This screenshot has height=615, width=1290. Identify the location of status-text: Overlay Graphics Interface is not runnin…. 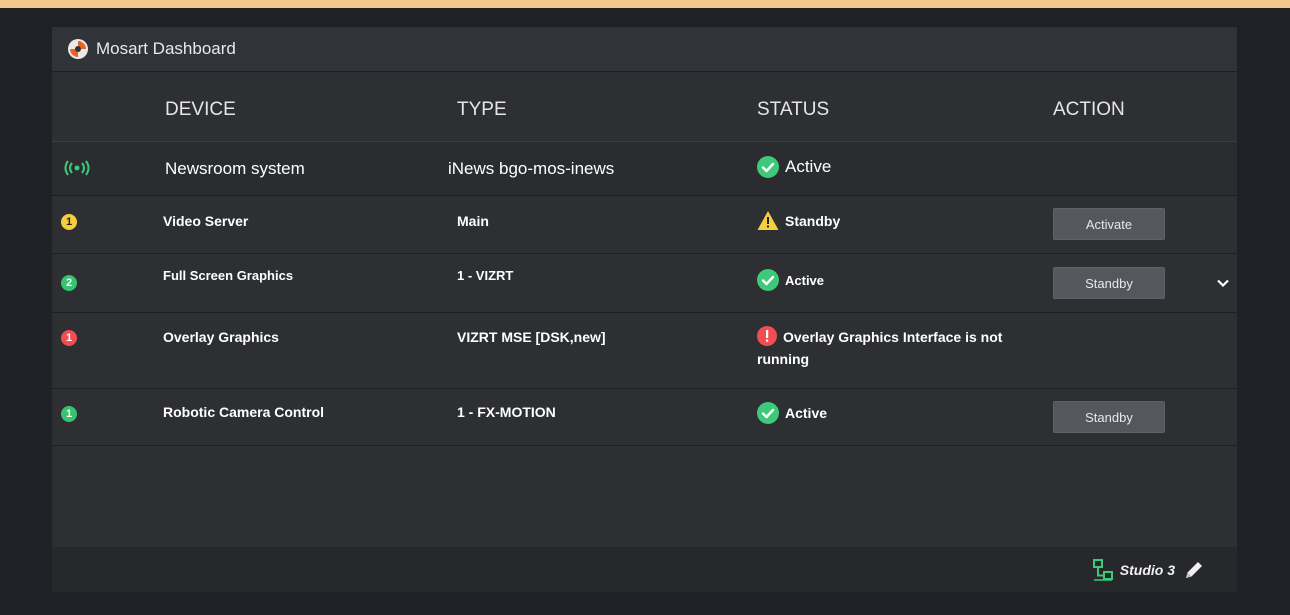
(880, 348).